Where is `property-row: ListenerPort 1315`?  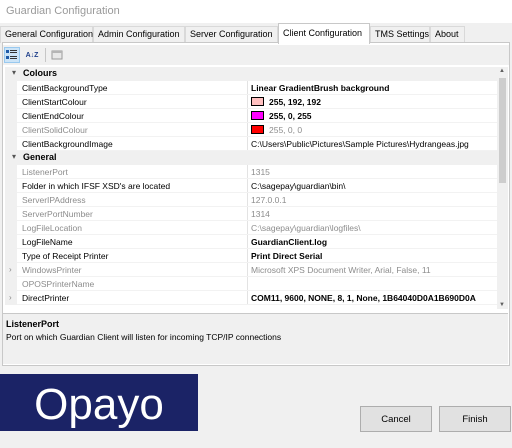
property-row: ListenerPort 1315 is located at coordinates (251, 172).